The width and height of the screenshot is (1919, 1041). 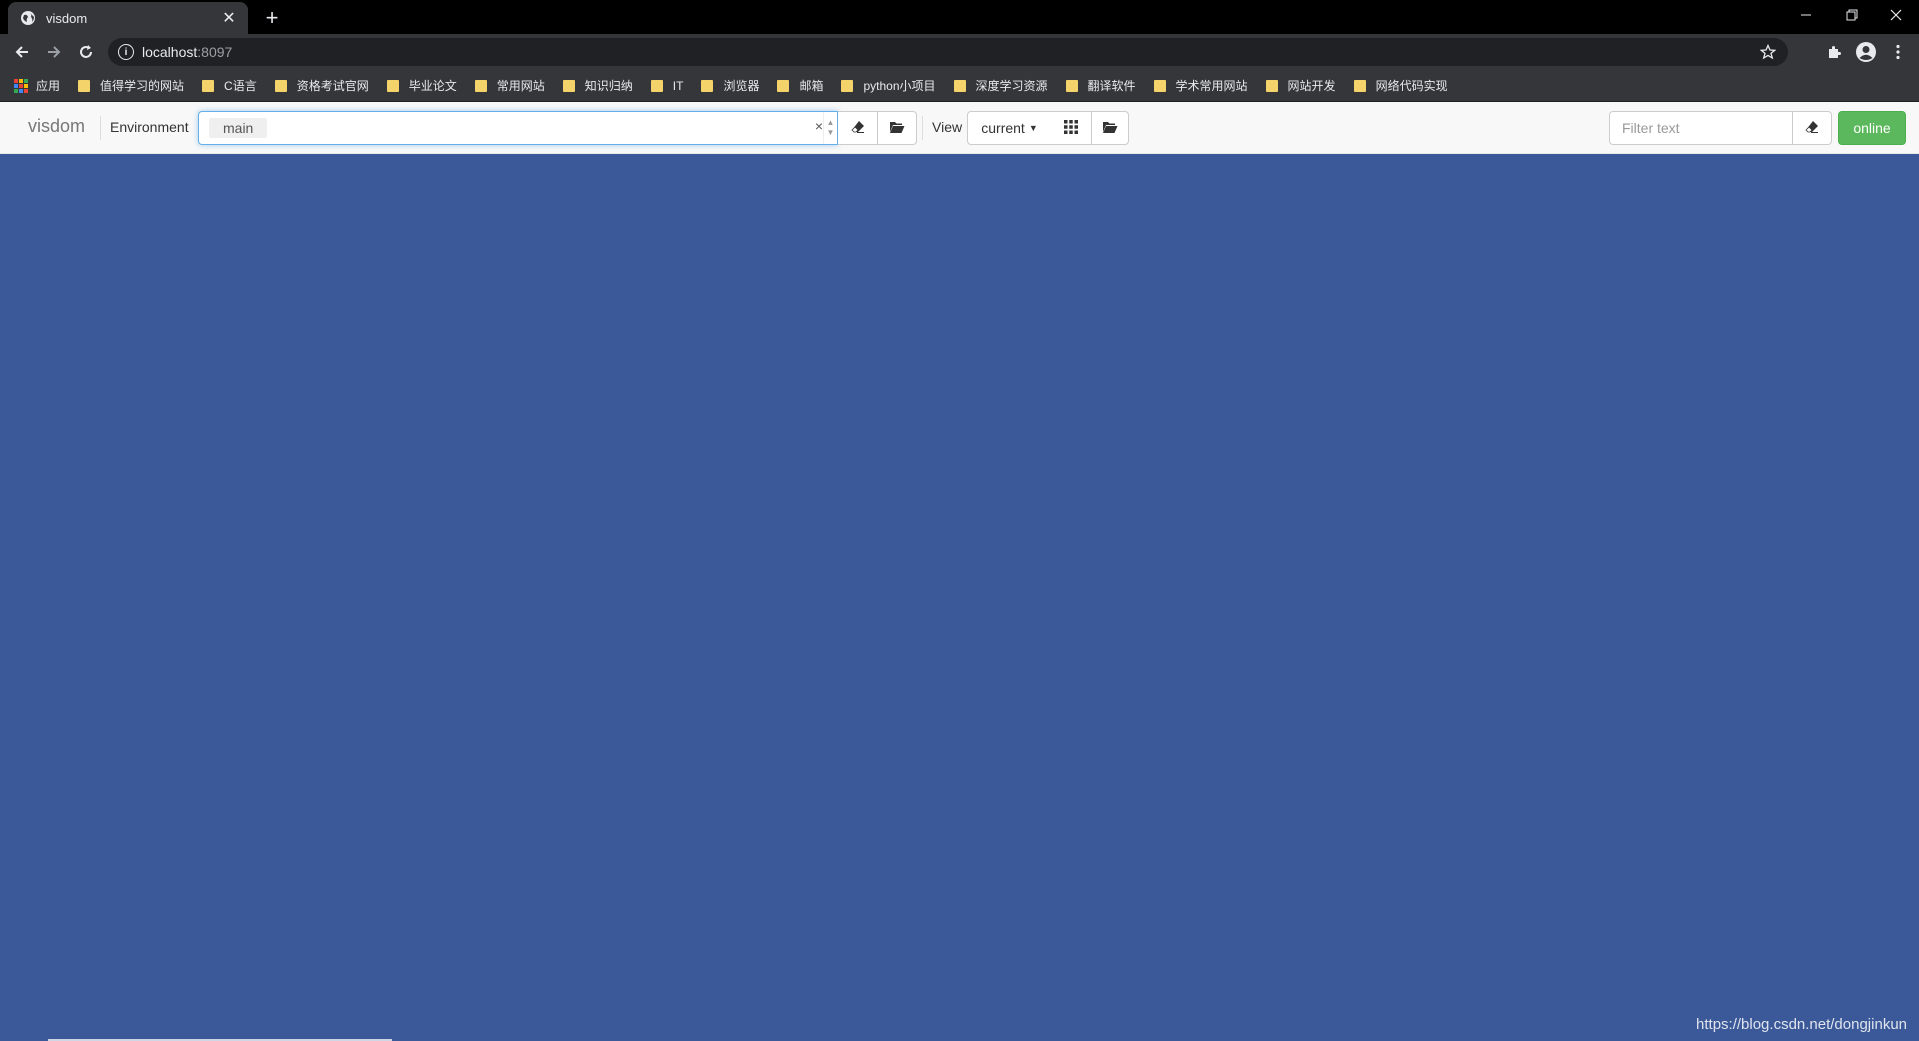 What do you see at coordinates (22, 52) in the screenshot?
I see `back-icon` at bounding box center [22, 52].